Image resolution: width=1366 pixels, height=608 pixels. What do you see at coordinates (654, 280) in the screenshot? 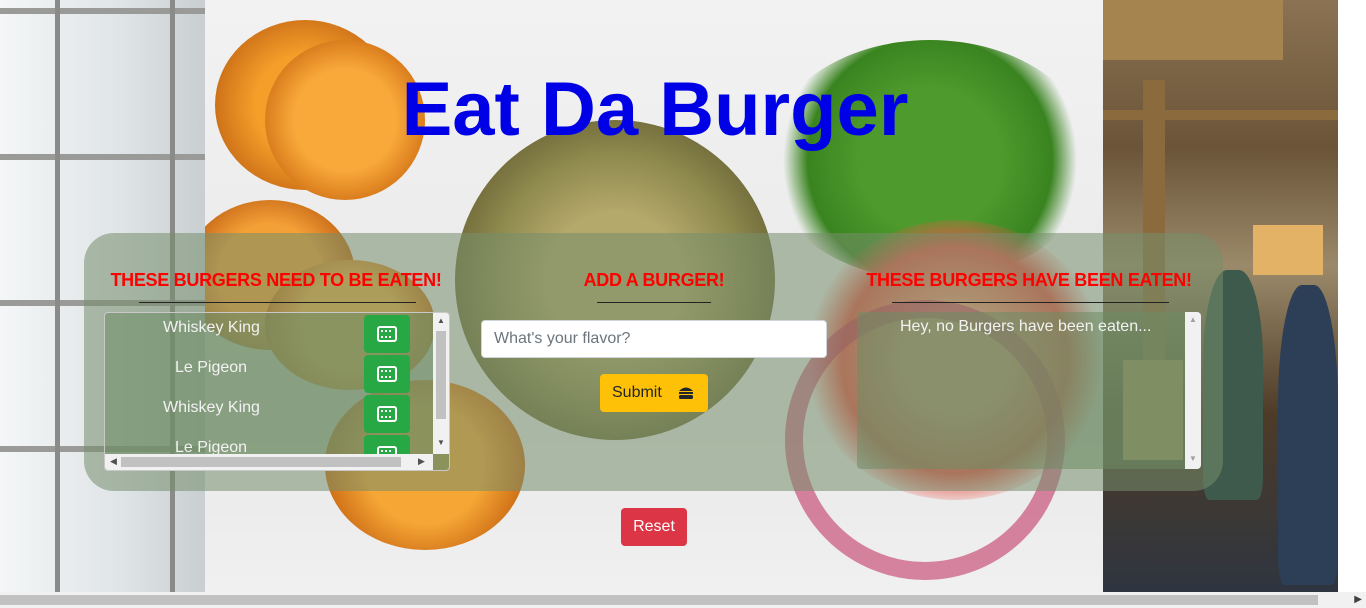
I see `add-burger-heading: ADD A BURGER!` at bounding box center [654, 280].